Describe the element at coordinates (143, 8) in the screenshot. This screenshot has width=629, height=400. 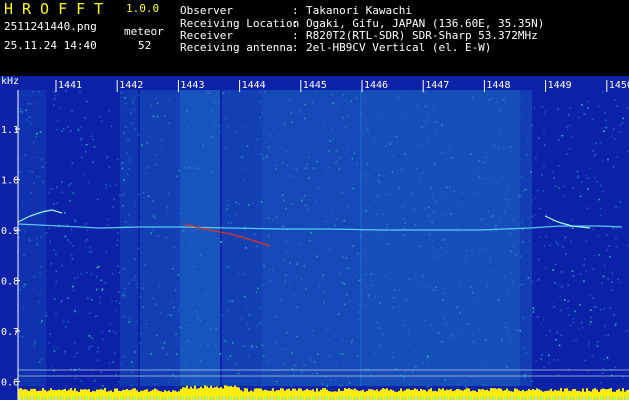
I see `app-version: 1.0.0` at that location.